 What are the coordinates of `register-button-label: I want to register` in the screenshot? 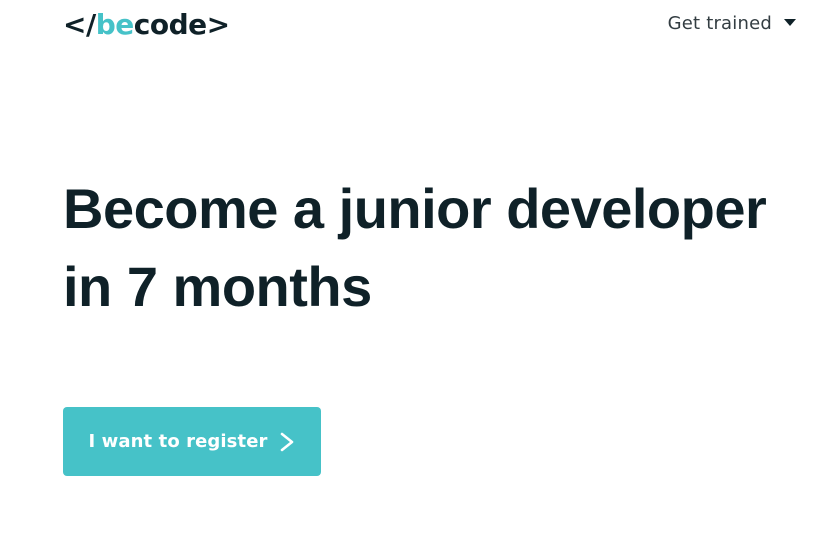 It's located at (178, 441).